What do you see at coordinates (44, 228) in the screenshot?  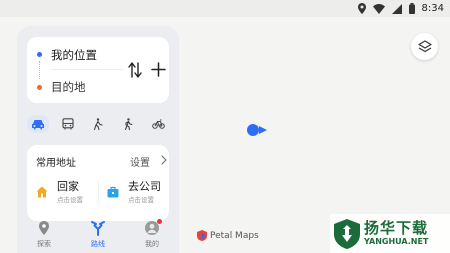 I see `pin-icon` at bounding box center [44, 228].